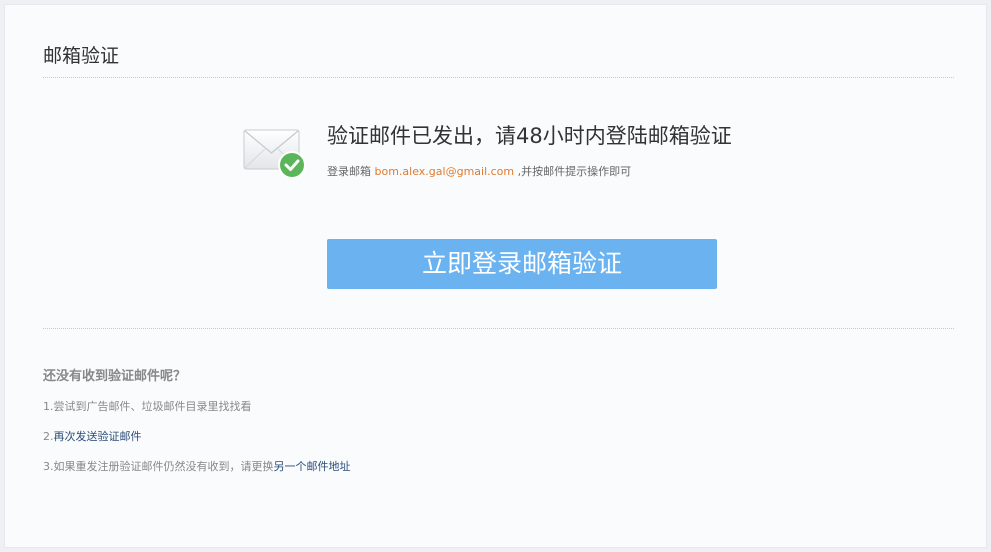 This screenshot has width=991, height=552. Describe the element at coordinates (351, 171) in the screenshot. I see `login-instruction-prefix: 登录邮箱` at that location.